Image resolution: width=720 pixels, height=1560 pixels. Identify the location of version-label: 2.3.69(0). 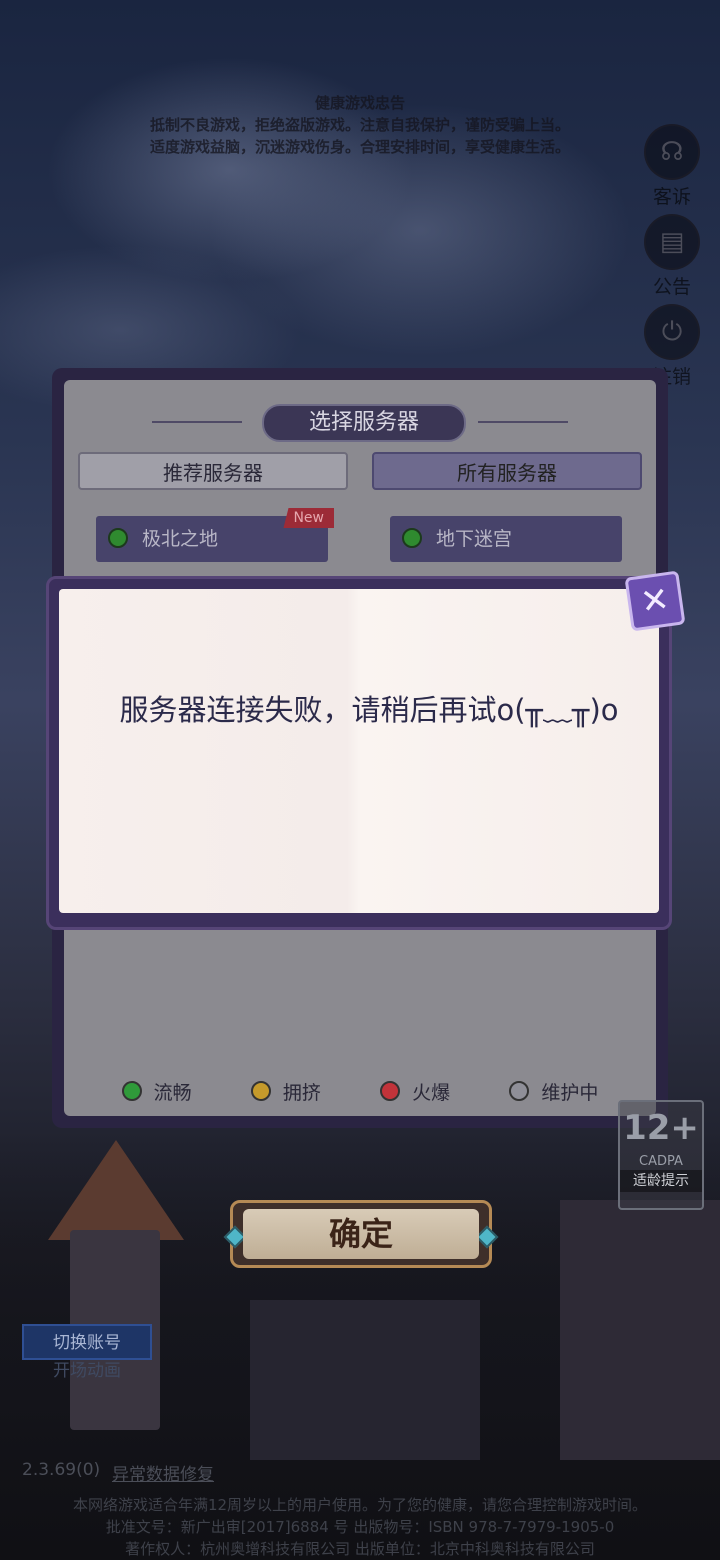
(61, 1470).